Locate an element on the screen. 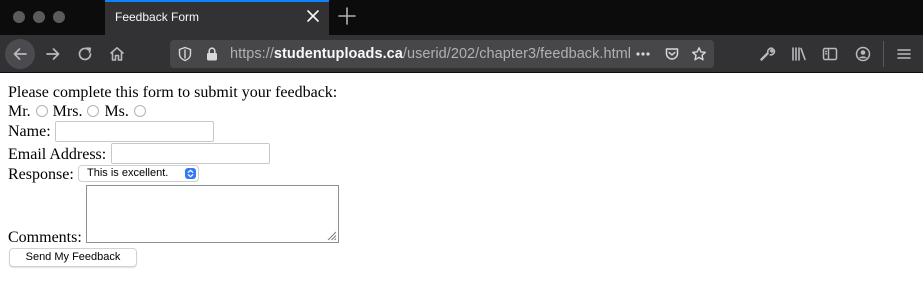 The width and height of the screenshot is (923, 303). library-icon is located at coordinates (799, 54).